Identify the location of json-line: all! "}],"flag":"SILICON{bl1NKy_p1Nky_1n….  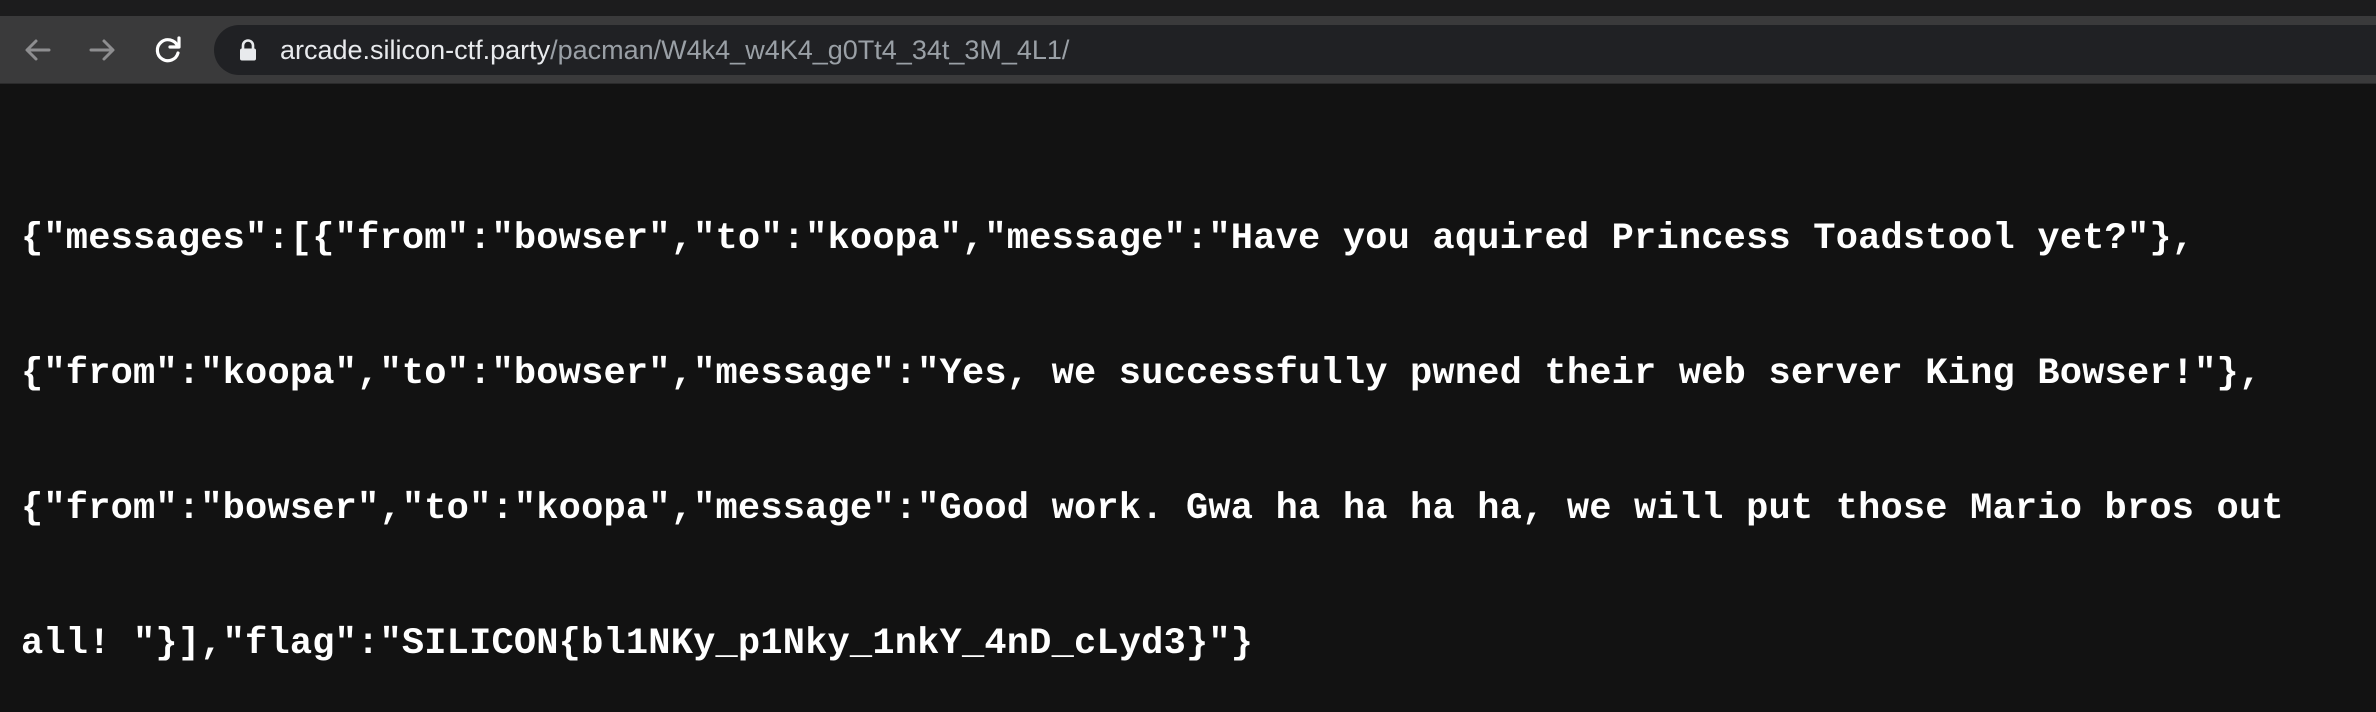
(637, 644).